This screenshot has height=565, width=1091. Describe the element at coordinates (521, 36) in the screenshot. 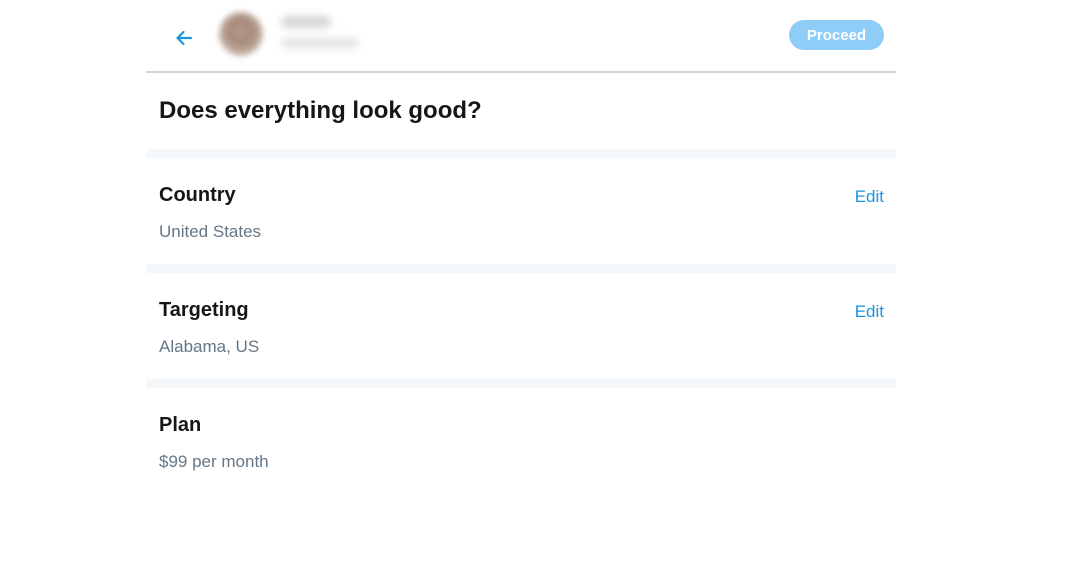

I see `header-bar: Proceed` at that location.